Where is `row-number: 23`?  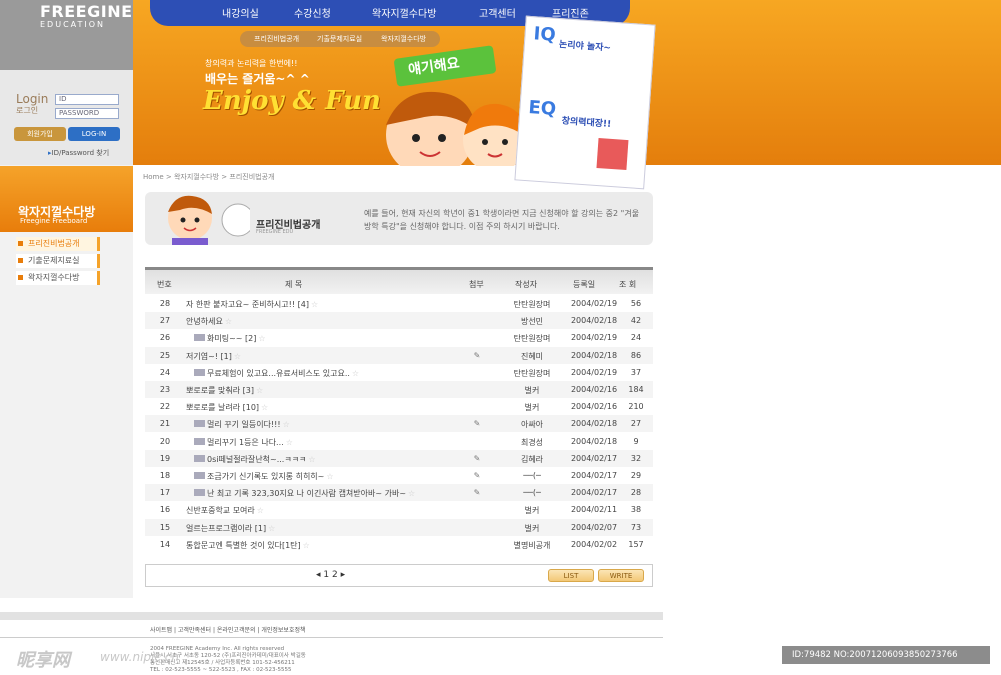
row-number: 23 is located at coordinates (165, 389).